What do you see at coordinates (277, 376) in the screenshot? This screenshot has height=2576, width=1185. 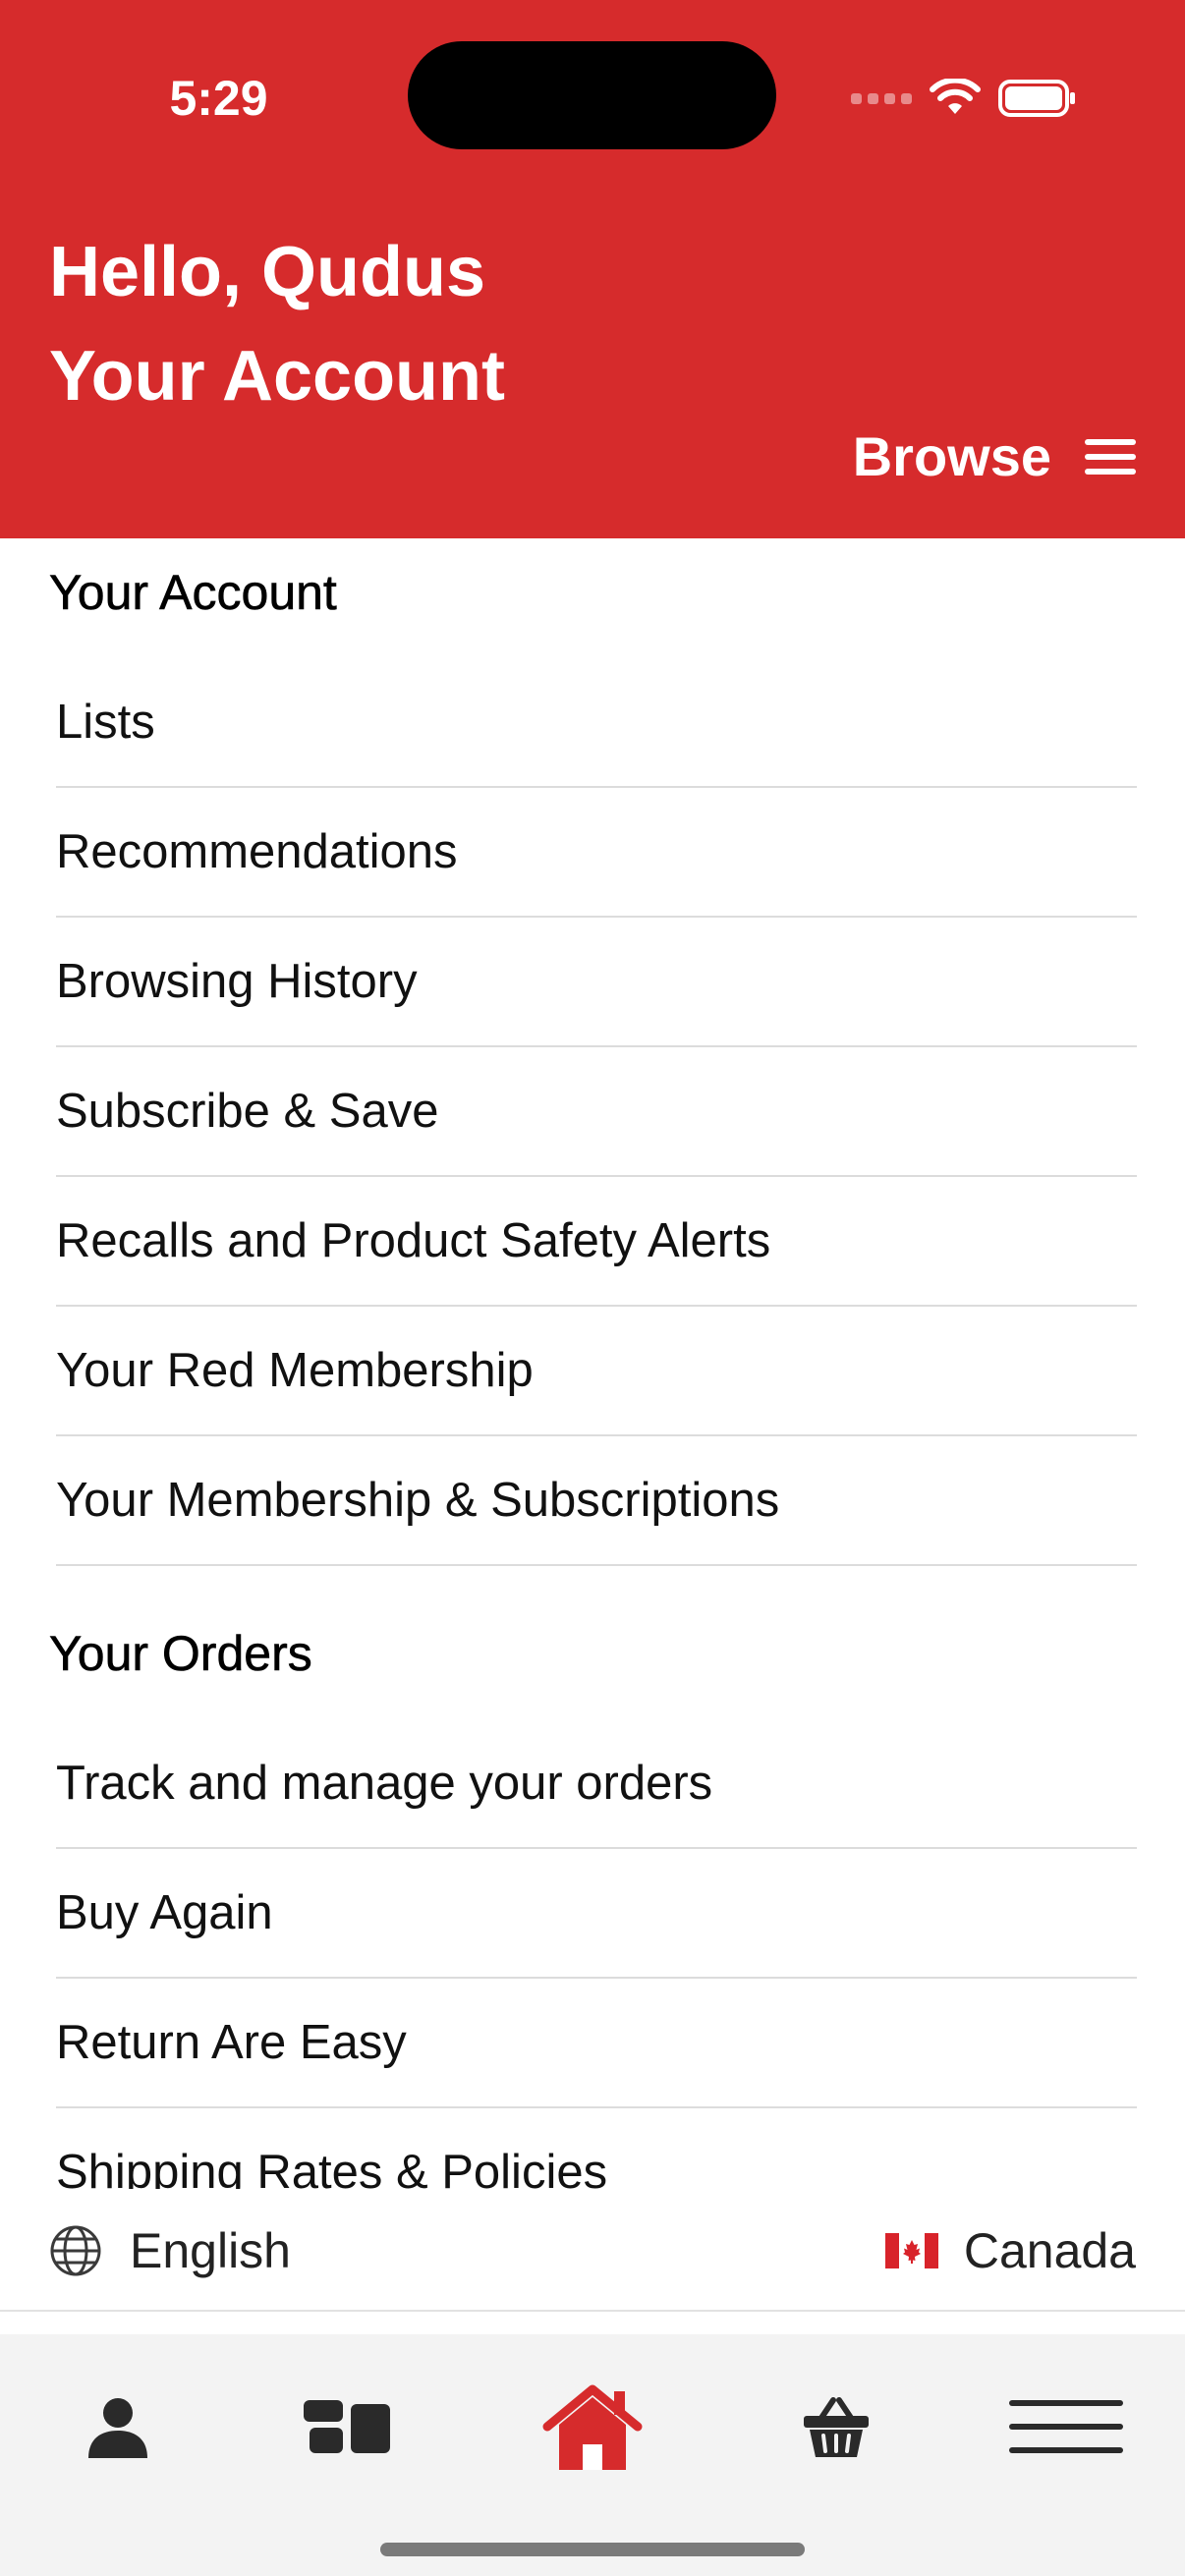 I see `page-title: Your Account` at bounding box center [277, 376].